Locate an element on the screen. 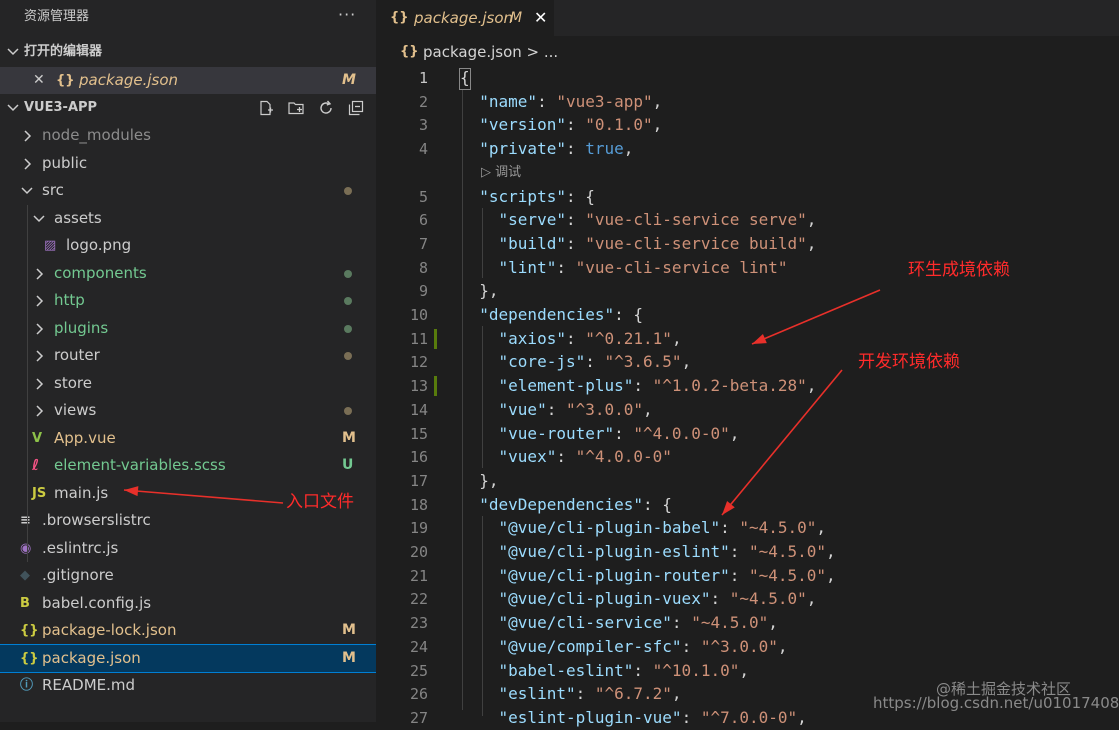 This screenshot has width=1119, height=730. code-line: "@vue/cli-plugin-vuex": "~4.5.0", is located at coordinates (638, 599).